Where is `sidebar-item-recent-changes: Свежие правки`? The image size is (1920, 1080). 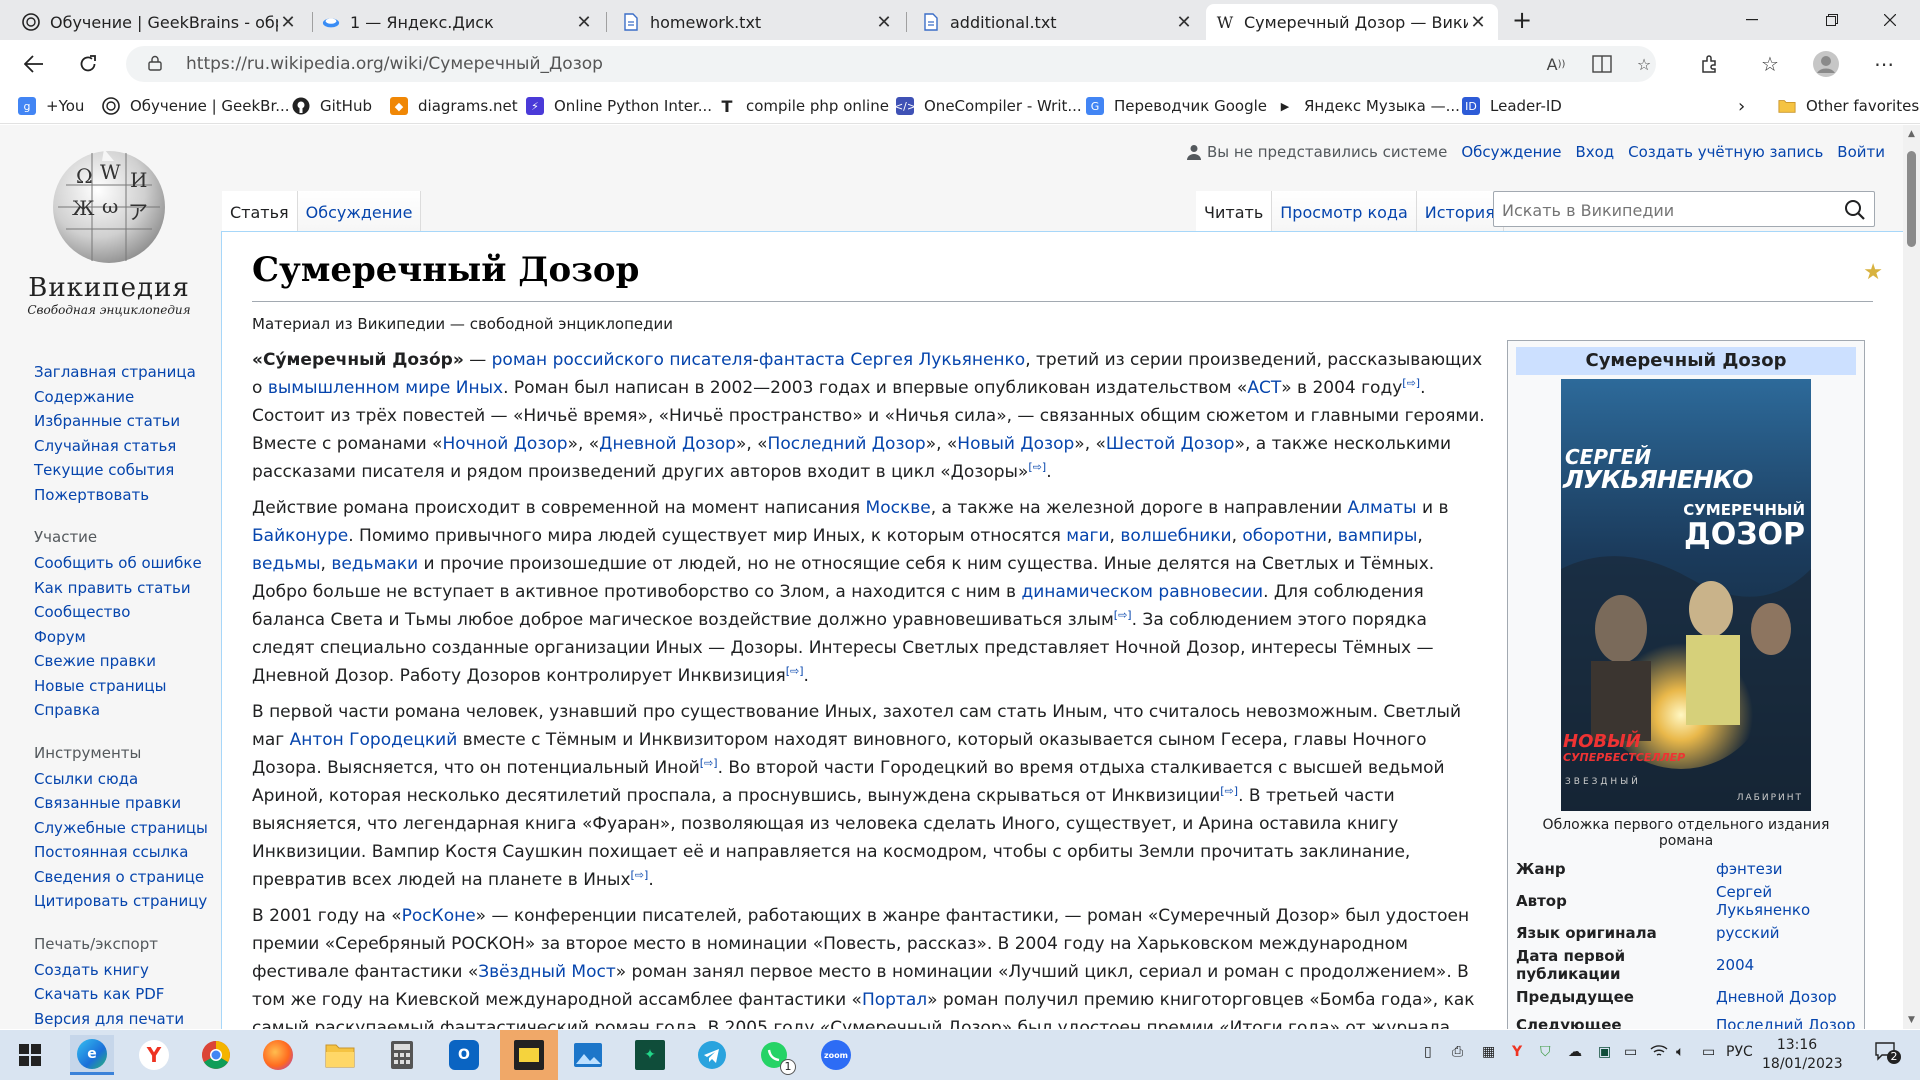 sidebar-item-recent-changes: Свежие правки is located at coordinates (129, 661).